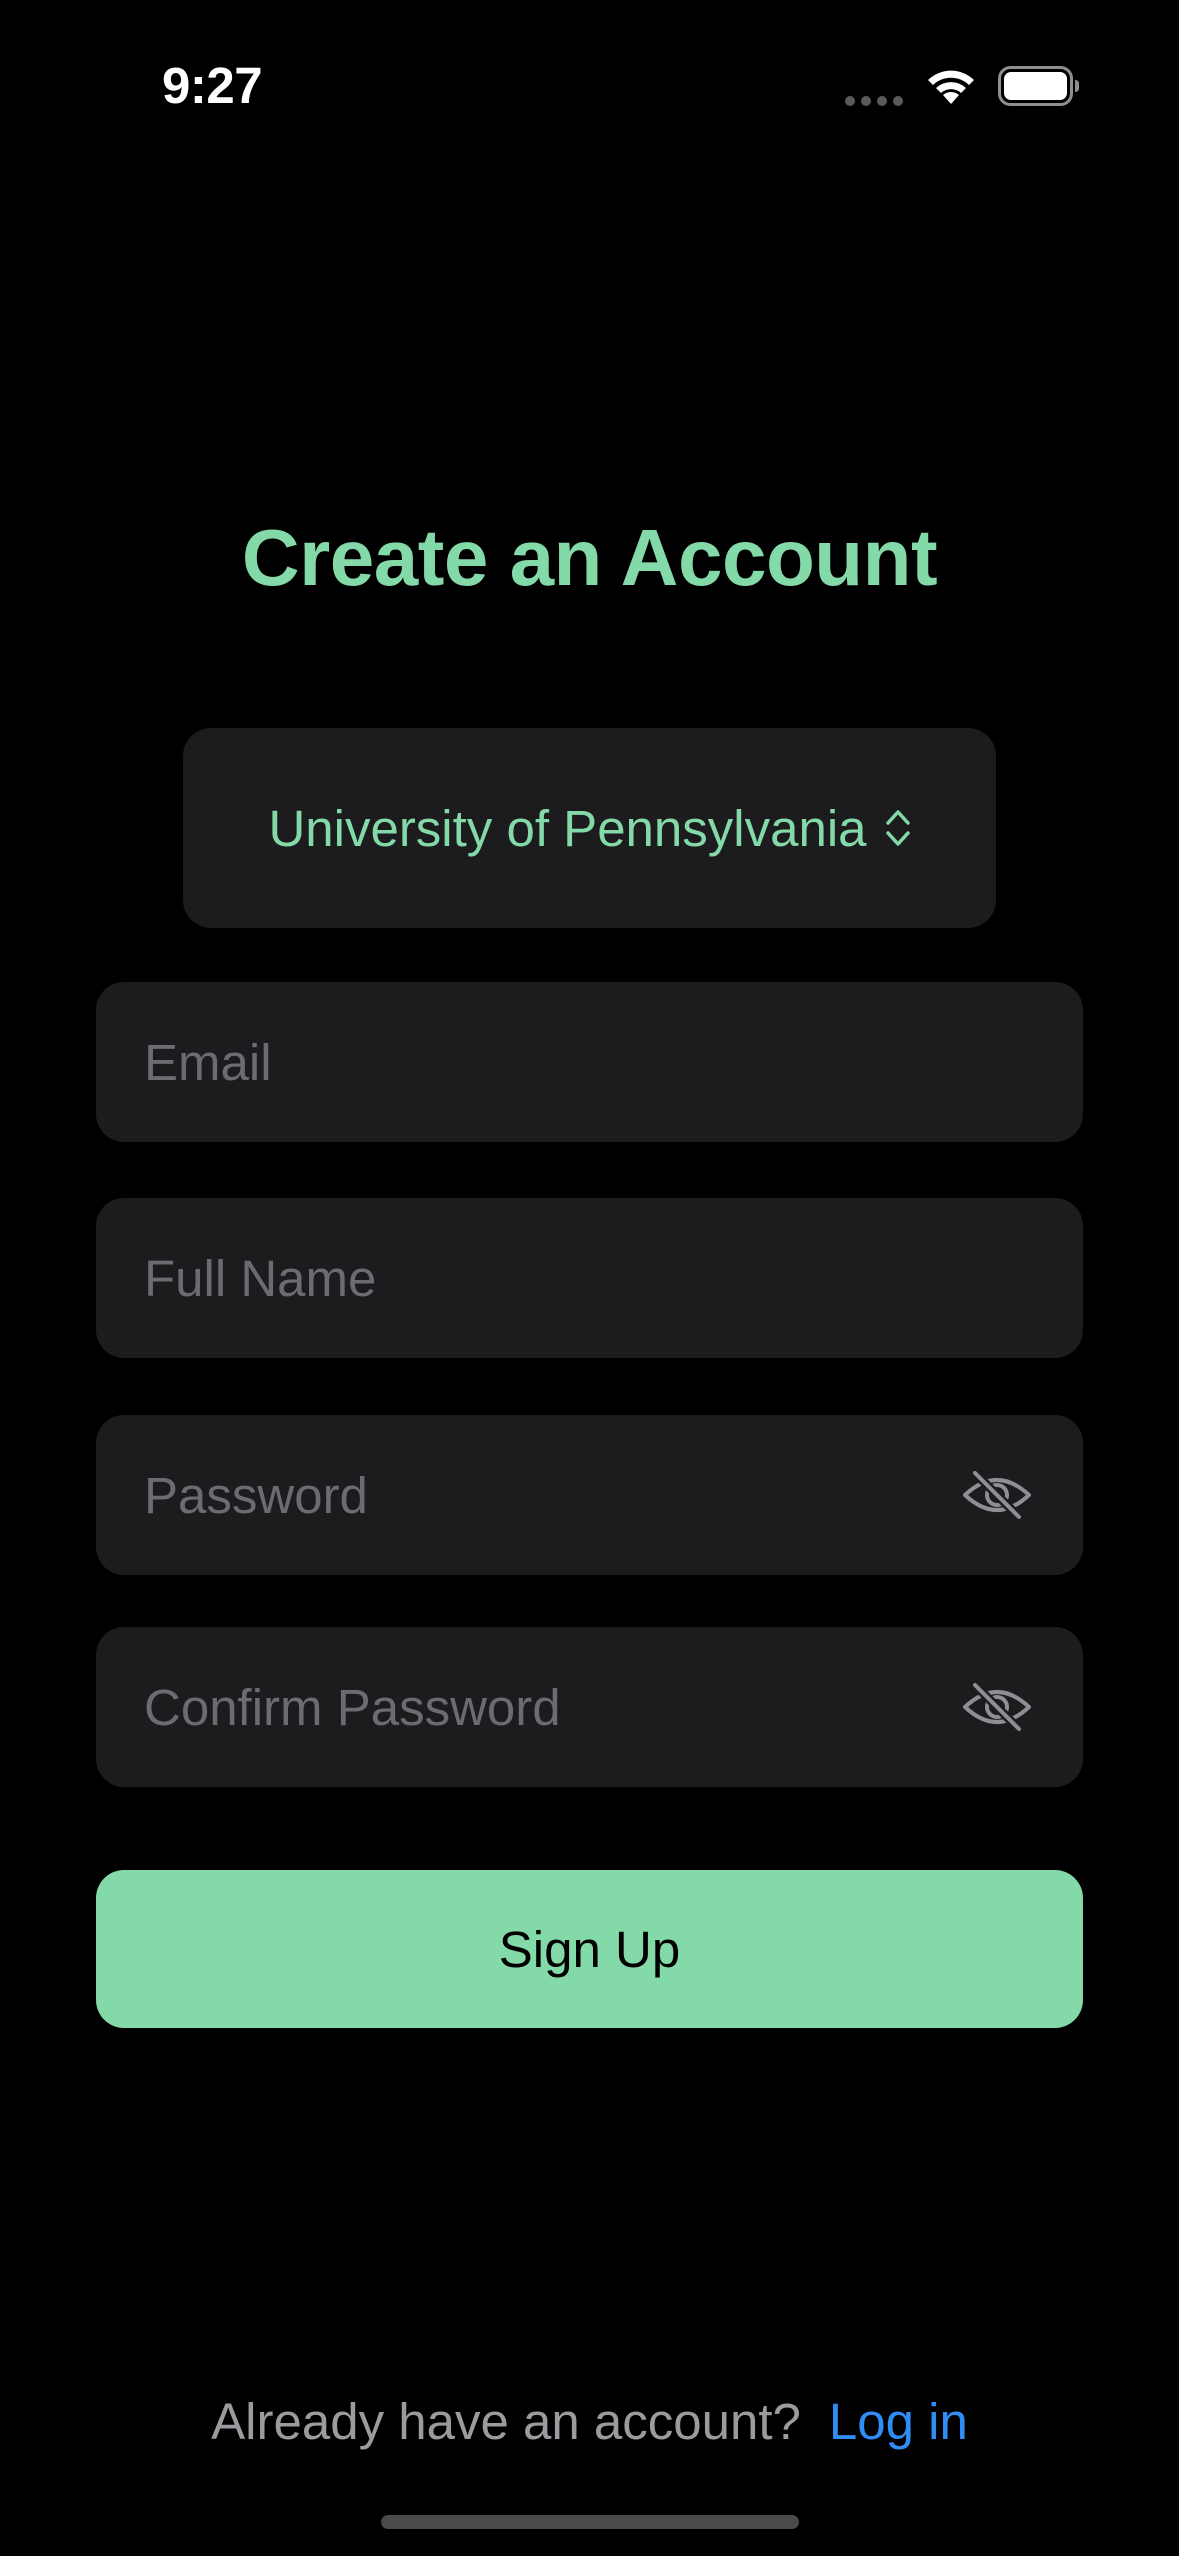 The image size is (1179, 2556). I want to click on full-name-field, so click(544, 1278).